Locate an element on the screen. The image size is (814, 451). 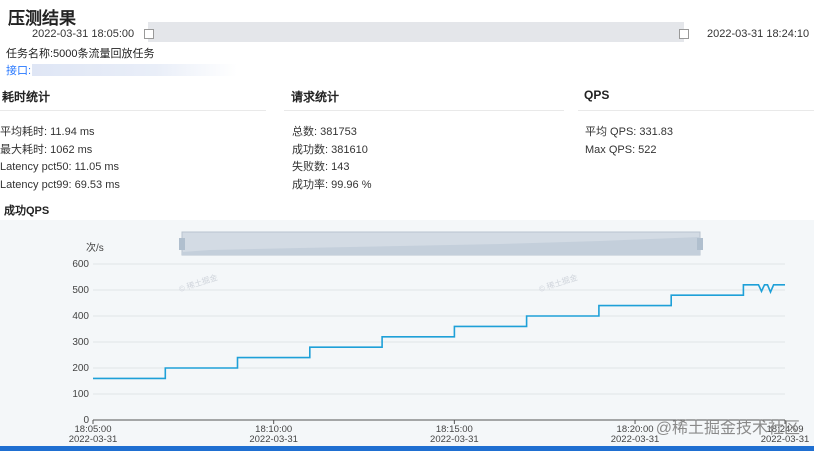
watermark-faint: © 稀土掘金 is located at coordinates (198, 283).